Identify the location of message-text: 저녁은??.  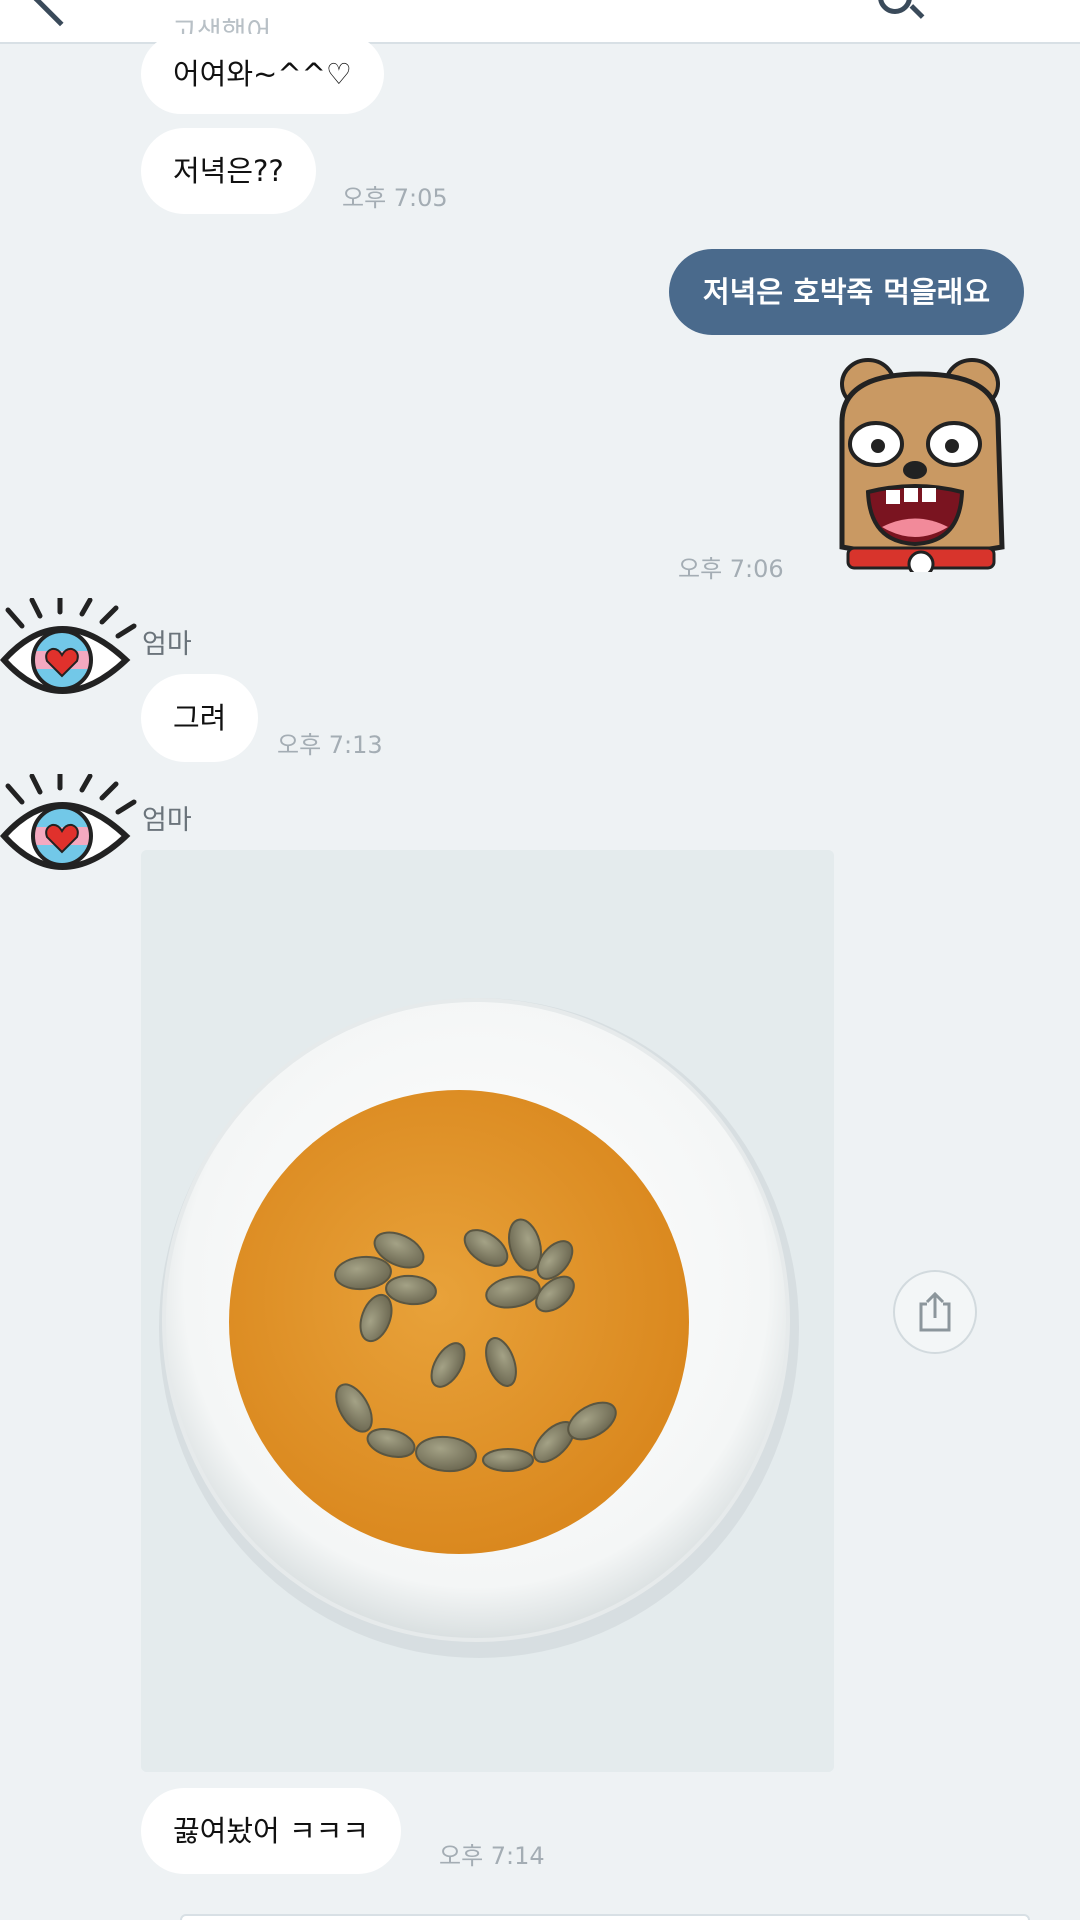
(228, 170).